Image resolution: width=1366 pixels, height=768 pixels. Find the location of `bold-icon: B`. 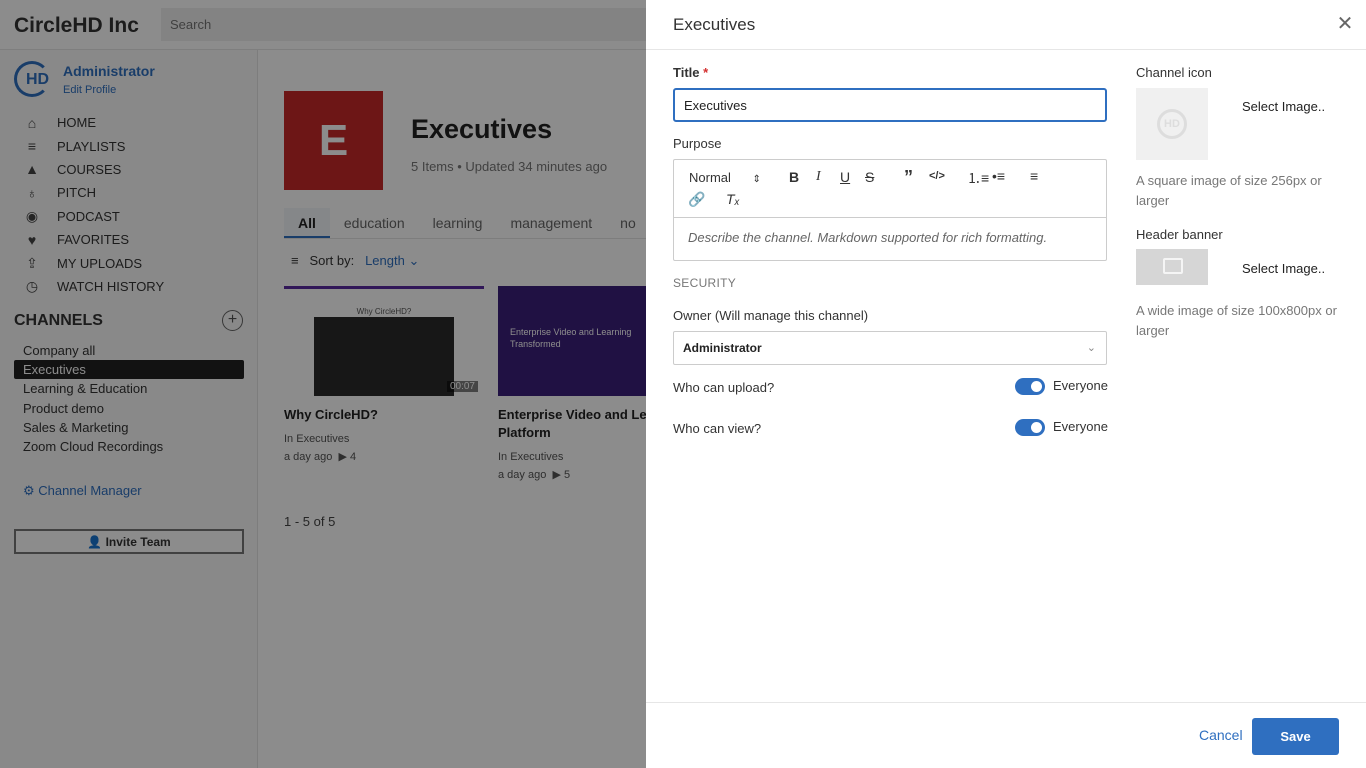

bold-icon: B is located at coordinates (794, 177).